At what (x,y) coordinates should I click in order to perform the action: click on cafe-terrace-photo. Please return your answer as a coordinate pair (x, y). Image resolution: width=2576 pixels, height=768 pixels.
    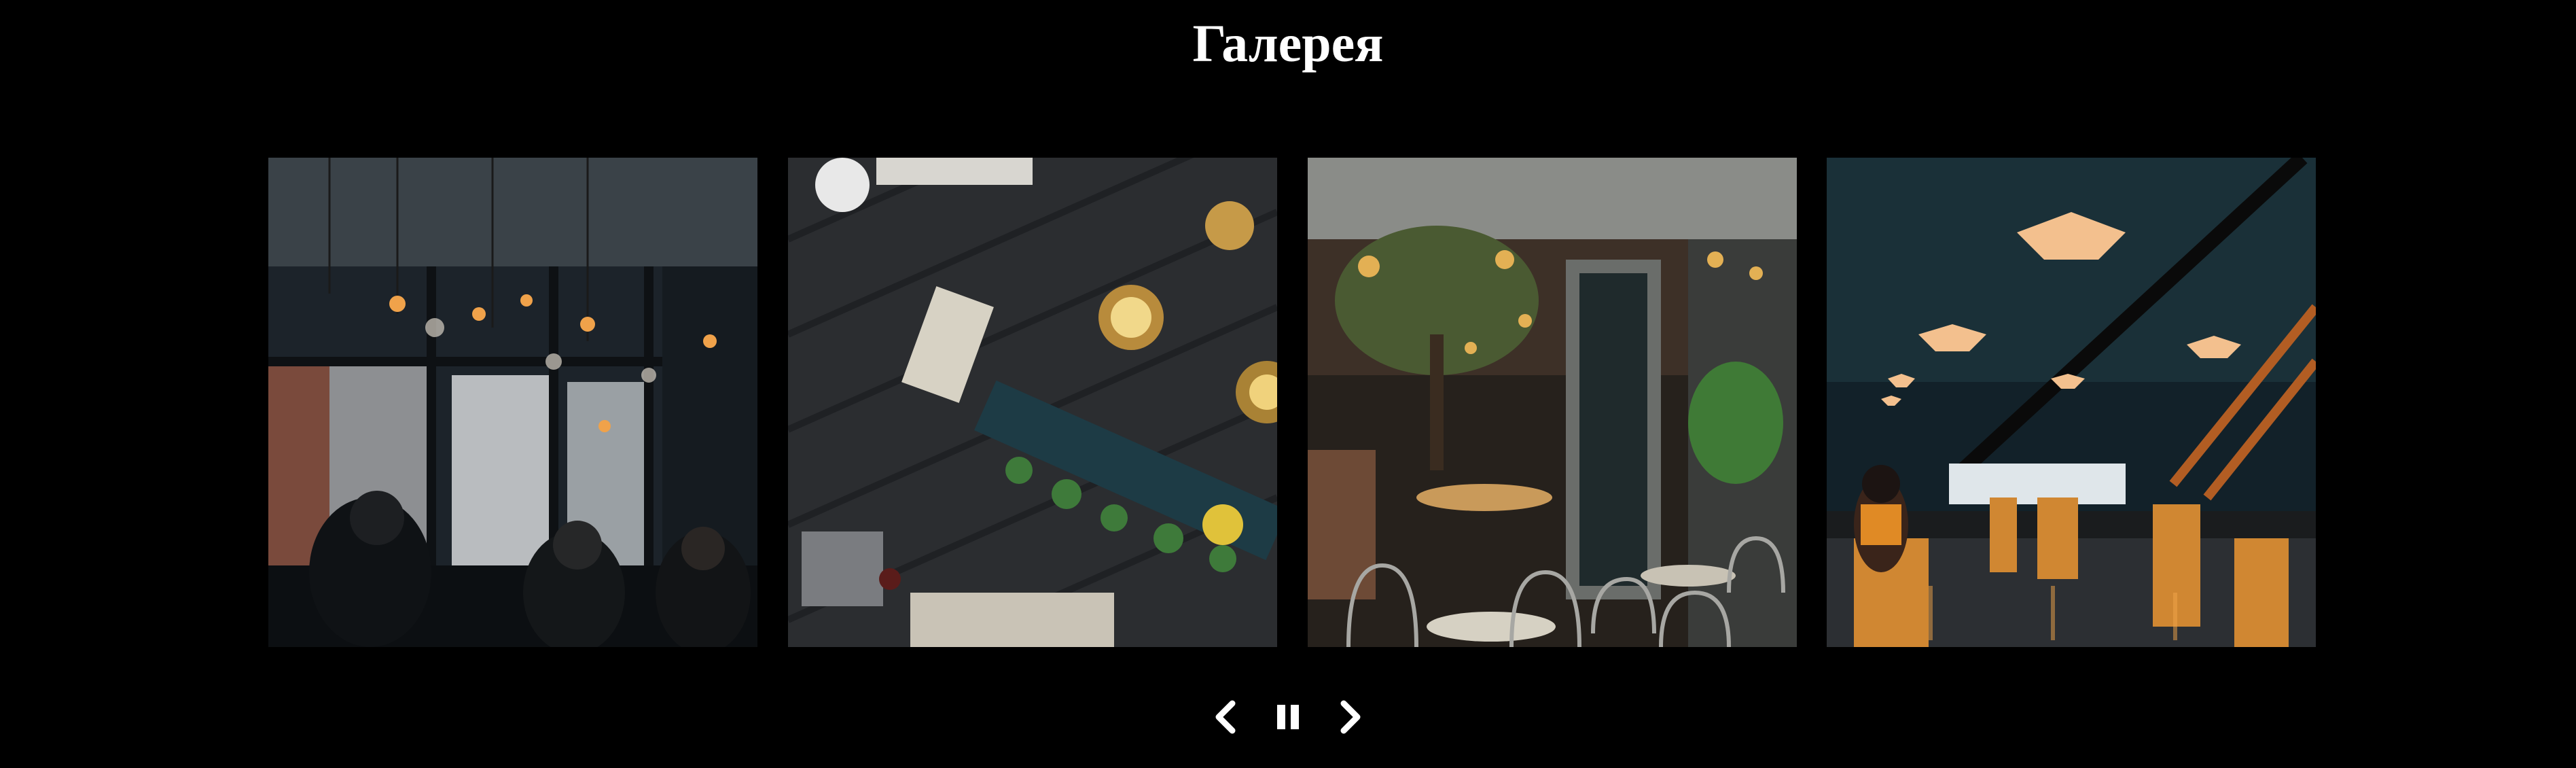
    Looking at the image, I should click on (1552, 402).